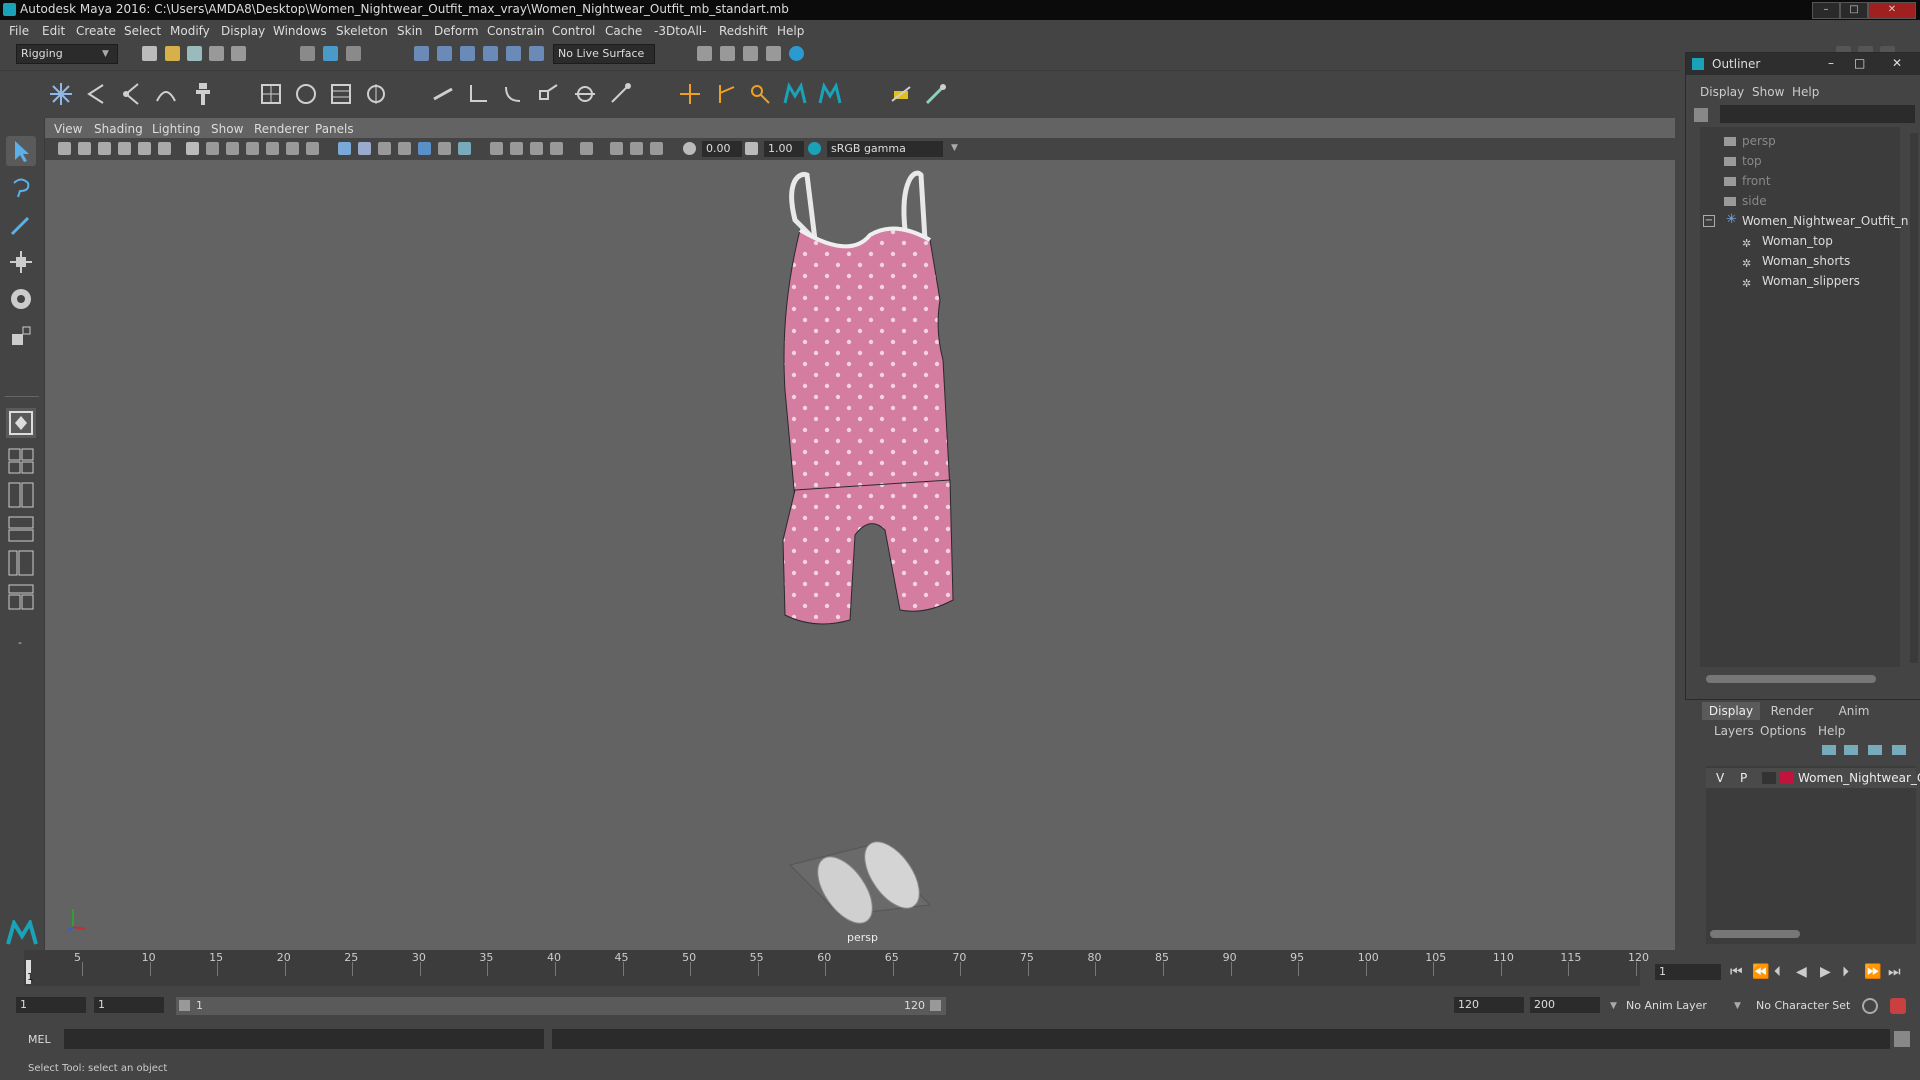 The image size is (1920, 1080). What do you see at coordinates (1851, 750) in the screenshot?
I see `layer-move-down-icon` at bounding box center [1851, 750].